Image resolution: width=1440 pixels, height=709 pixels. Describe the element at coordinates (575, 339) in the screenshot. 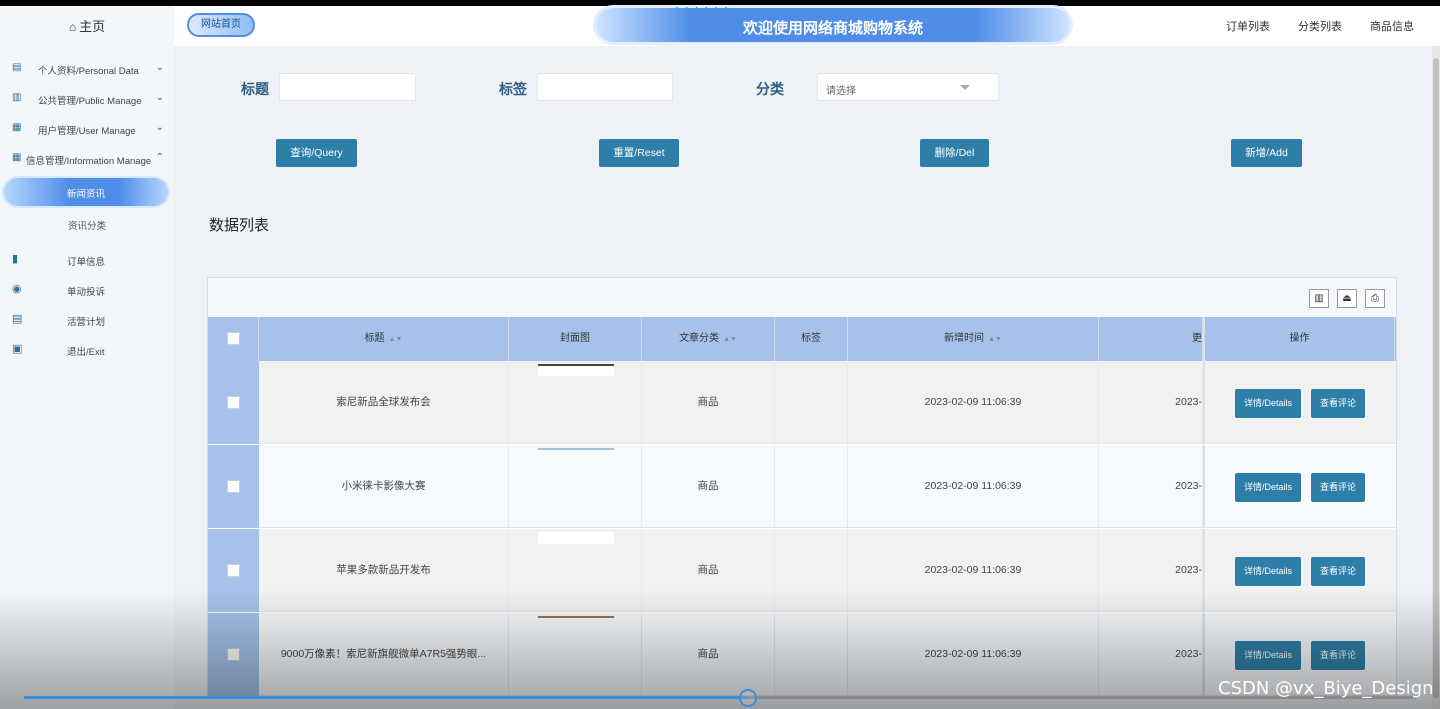

I see `column-header-cover: 封面图` at that location.